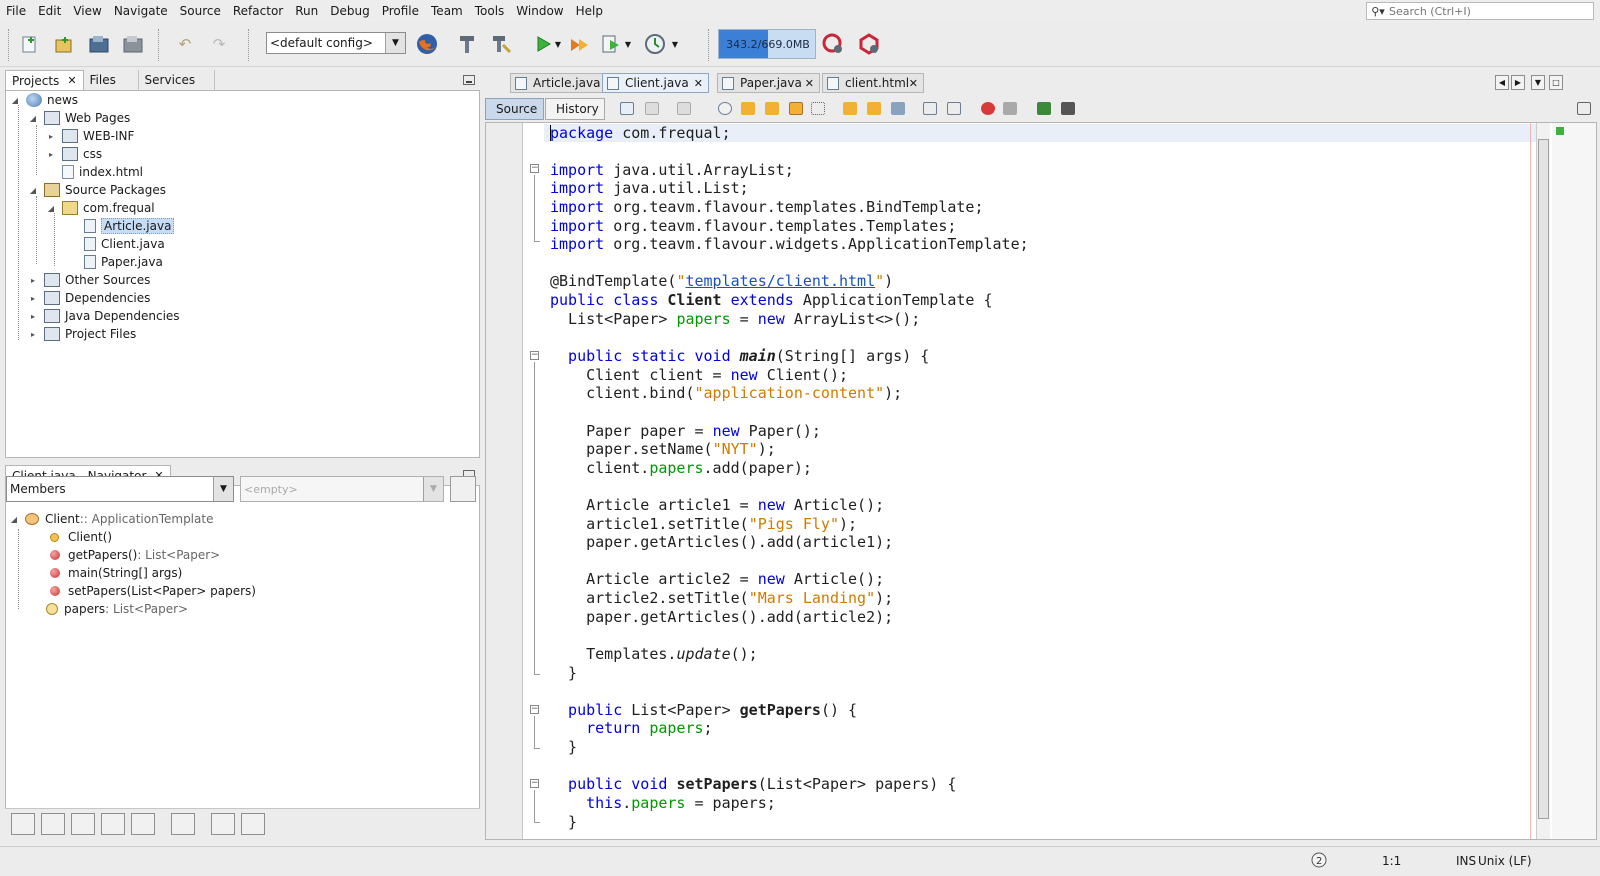 This screenshot has height=876, width=1600. What do you see at coordinates (703, 524) in the screenshot?
I see `code-line-22: article1.setTitle("Pigs Fly");` at bounding box center [703, 524].